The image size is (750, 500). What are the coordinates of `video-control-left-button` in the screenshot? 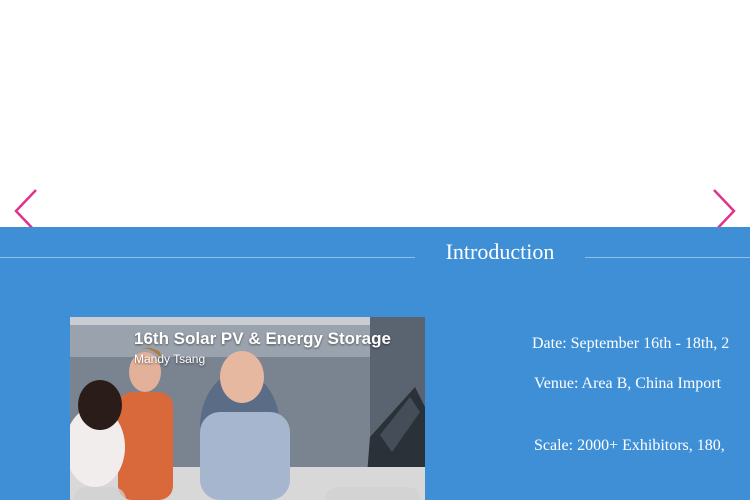 It's located at (100, 493).